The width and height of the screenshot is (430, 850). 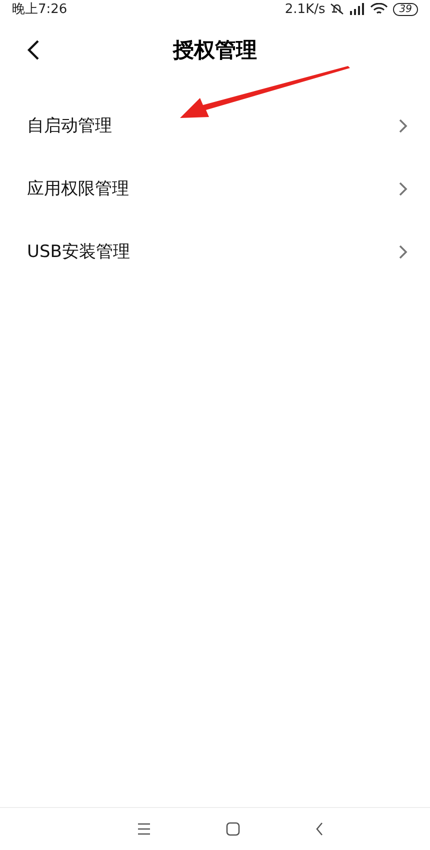 I want to click on menu-item: 应用权限管理, so click(x=215, y=188).